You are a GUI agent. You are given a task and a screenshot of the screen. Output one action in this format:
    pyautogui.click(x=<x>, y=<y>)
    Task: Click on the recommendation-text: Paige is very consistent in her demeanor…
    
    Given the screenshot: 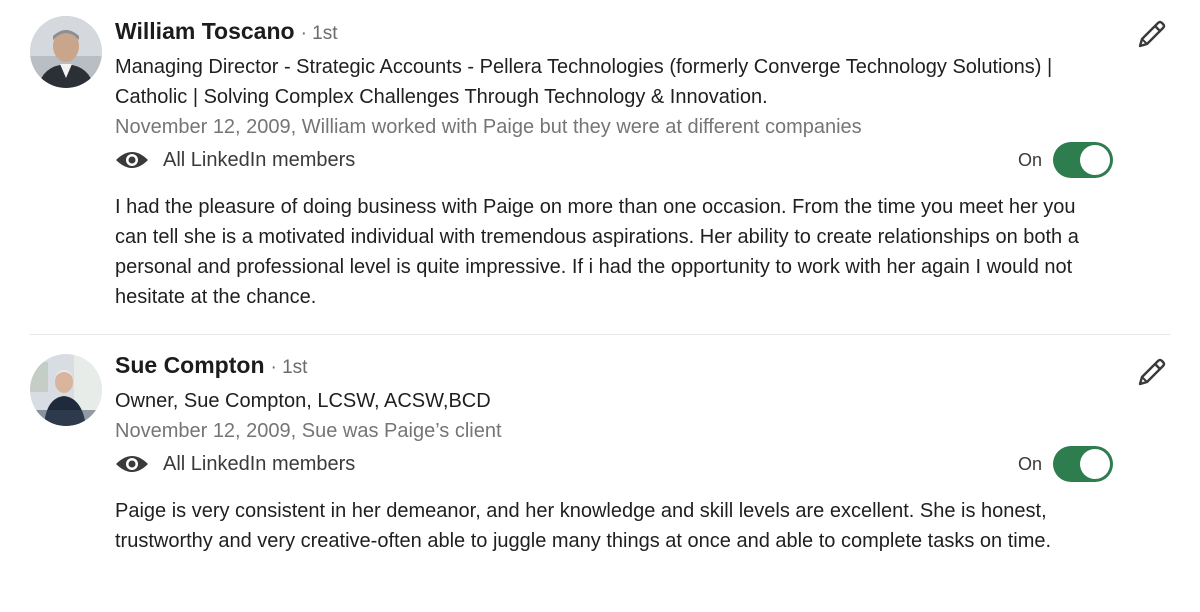 What is the action you would take?
    pyautogui.click(x=583, y=526)
    